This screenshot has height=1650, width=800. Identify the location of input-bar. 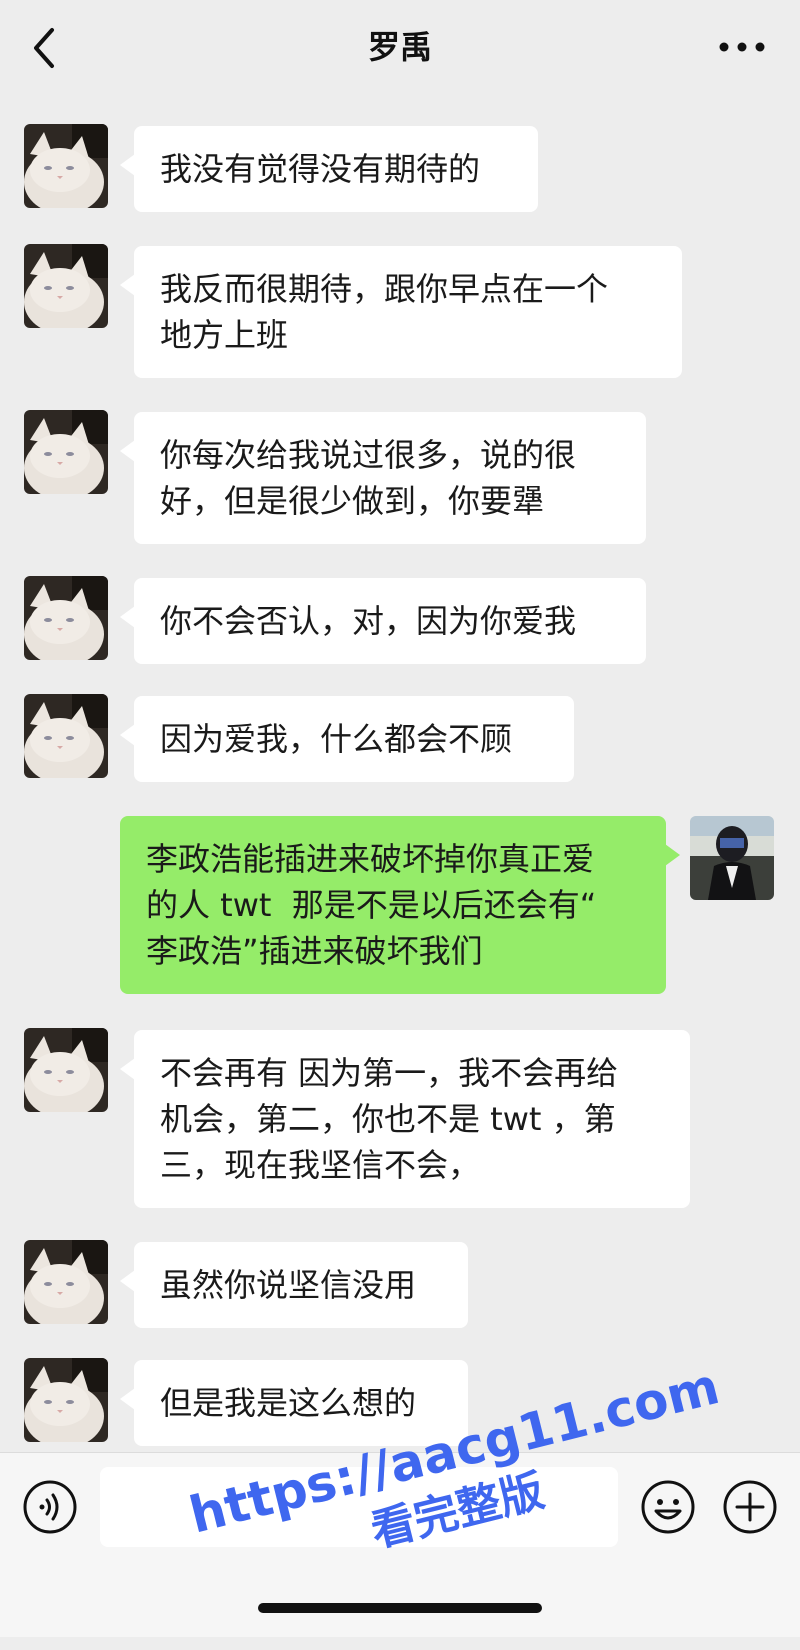
(400, 1544).